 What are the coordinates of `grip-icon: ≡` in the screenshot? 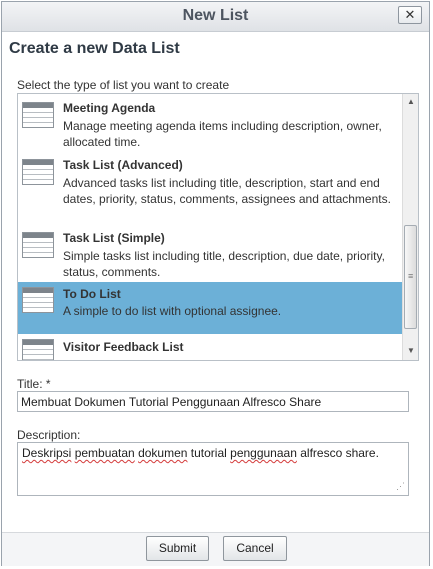 It's located at (411, 276).